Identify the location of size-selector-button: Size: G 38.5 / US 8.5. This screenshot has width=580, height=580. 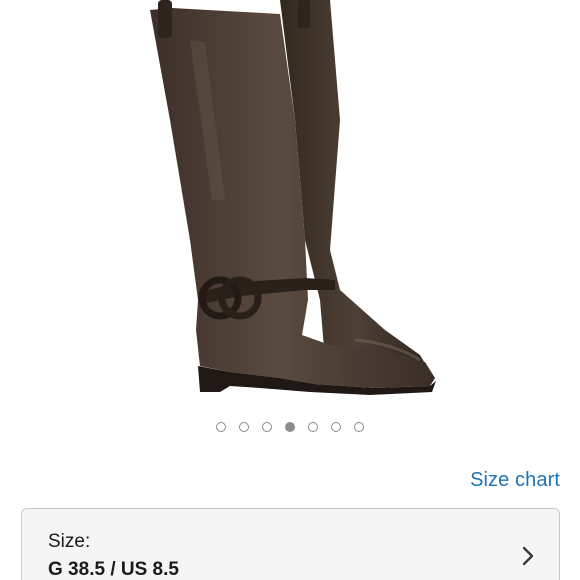
(290, 544).